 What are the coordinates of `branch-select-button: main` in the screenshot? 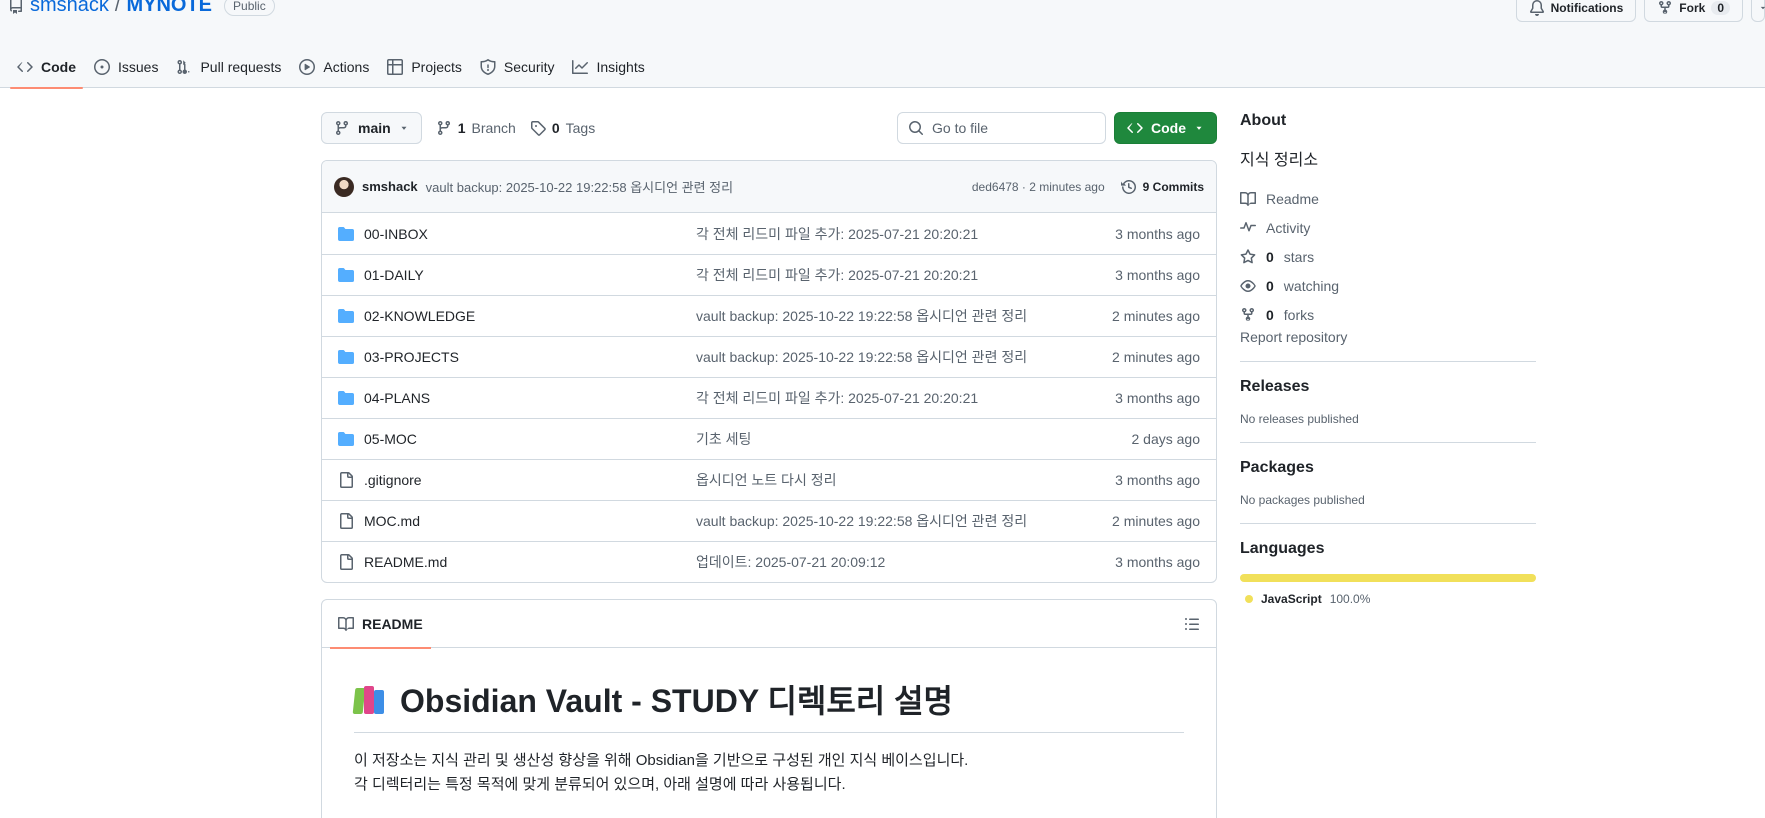 It's located at (371, 128).